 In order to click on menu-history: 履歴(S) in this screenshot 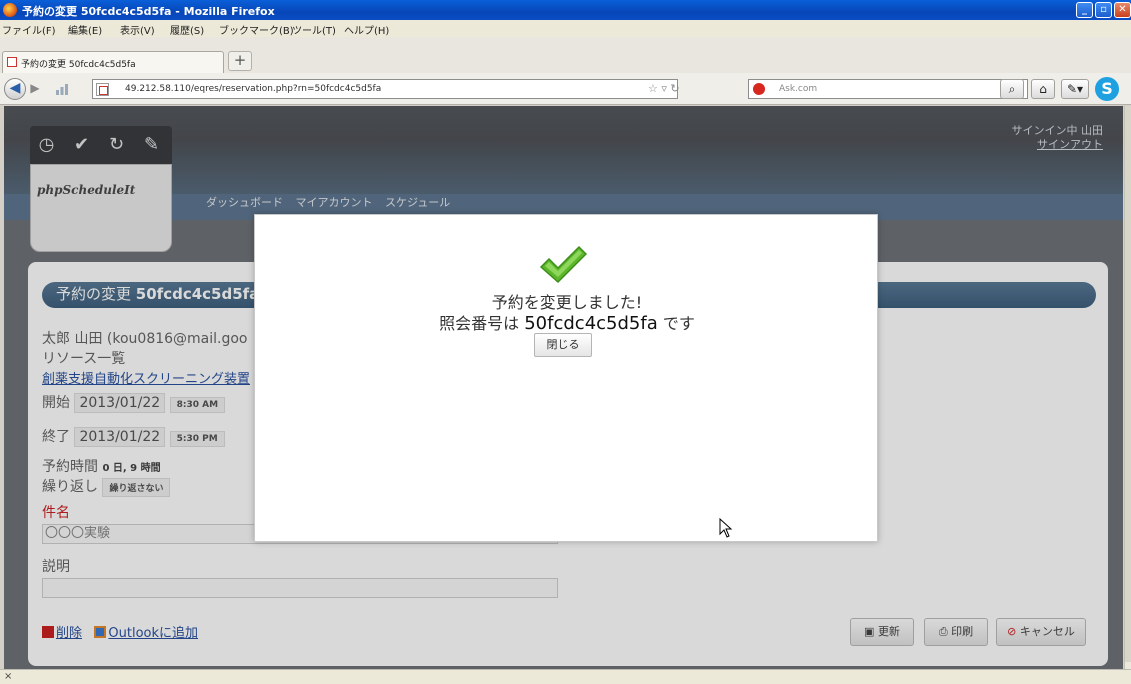, I will do `click(187, 29)`.